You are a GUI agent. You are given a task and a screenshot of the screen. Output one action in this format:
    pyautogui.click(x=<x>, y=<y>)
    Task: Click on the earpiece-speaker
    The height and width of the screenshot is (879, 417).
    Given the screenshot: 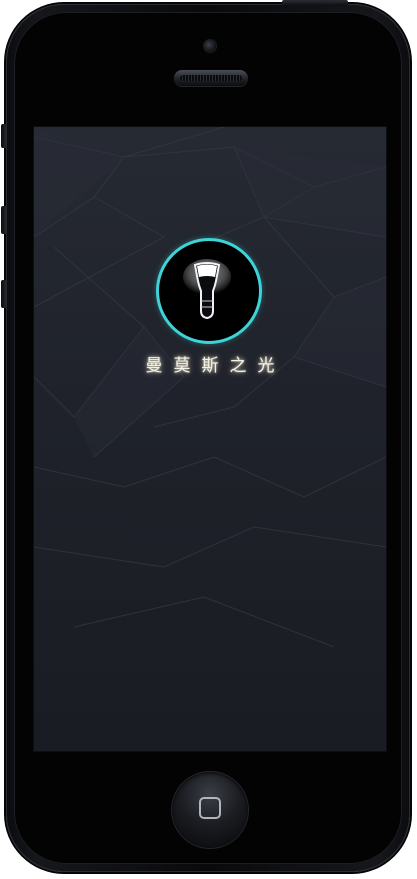 What is the action you would take?
    pyautogui.click(x=211, y=78)
    